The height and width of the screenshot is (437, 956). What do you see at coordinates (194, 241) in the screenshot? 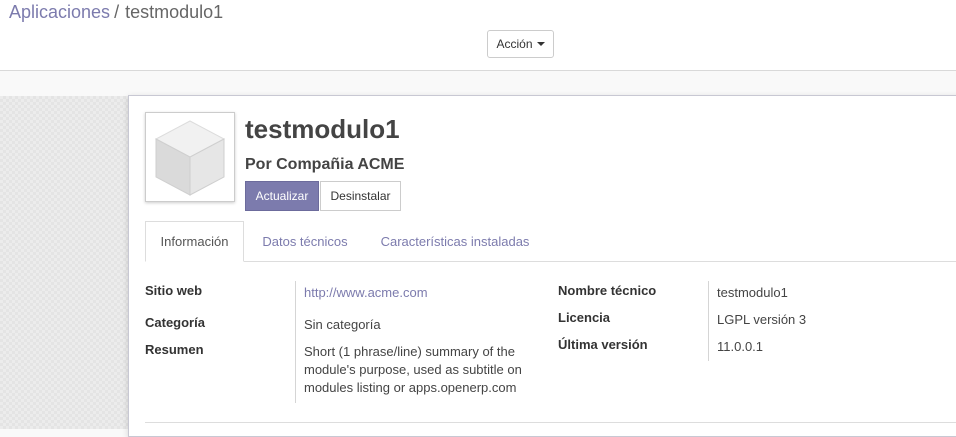
I see `tab-informacion: Información` at bounding box center [194, 241].